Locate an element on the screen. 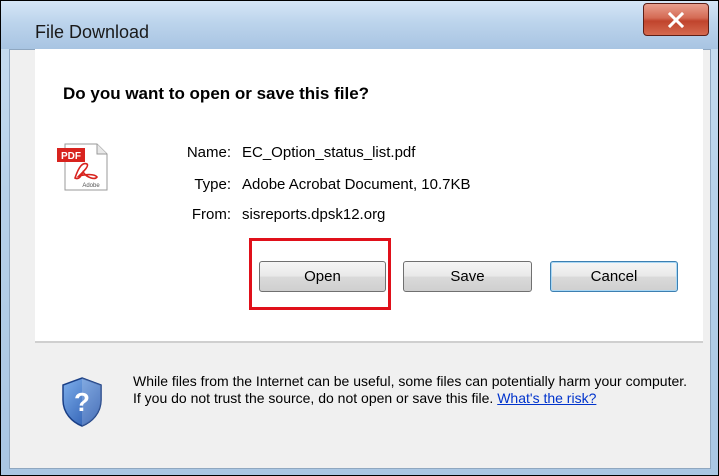 This screenshot has height=476, width=719. window-title: File Download is located at coordinates (92, 32).